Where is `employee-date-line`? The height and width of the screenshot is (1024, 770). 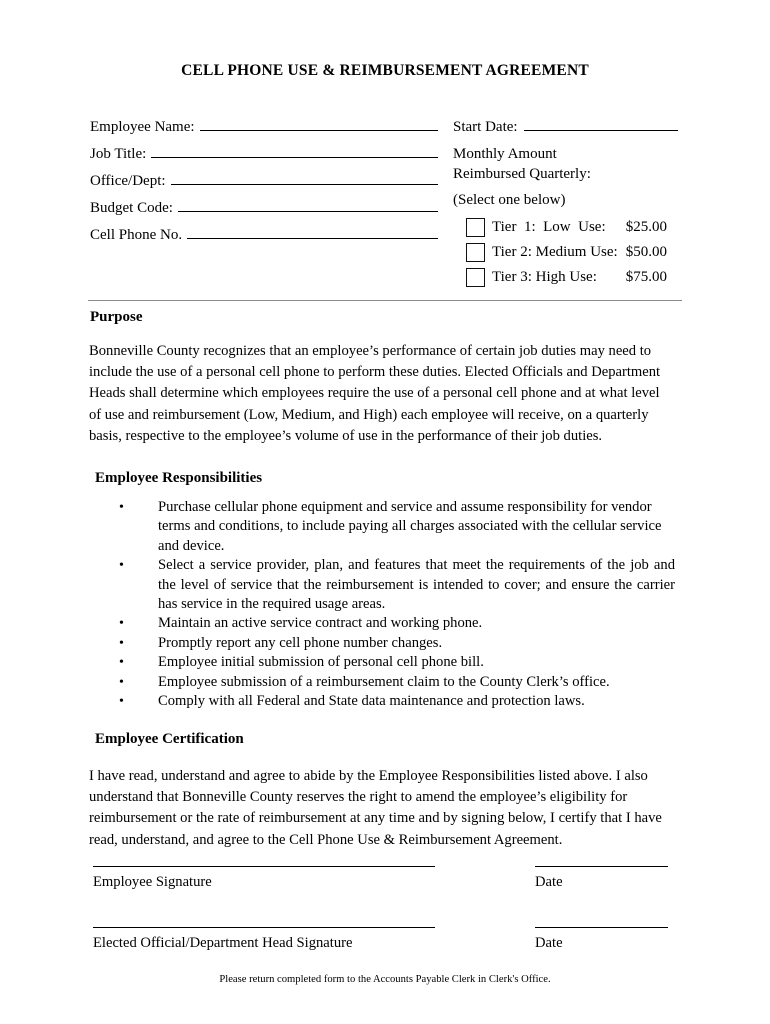
employee-date-line is located at coordinates (601, 866).